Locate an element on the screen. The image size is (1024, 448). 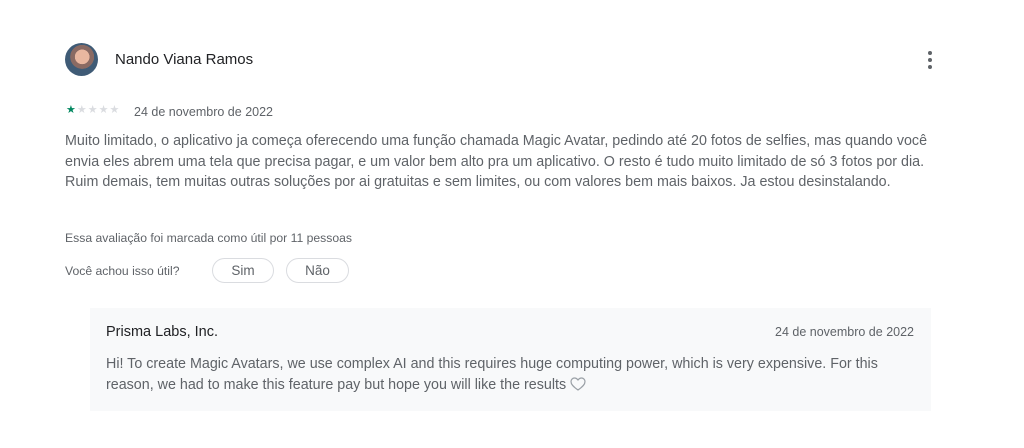
more-options-icon is located at coordinates (930, 60).